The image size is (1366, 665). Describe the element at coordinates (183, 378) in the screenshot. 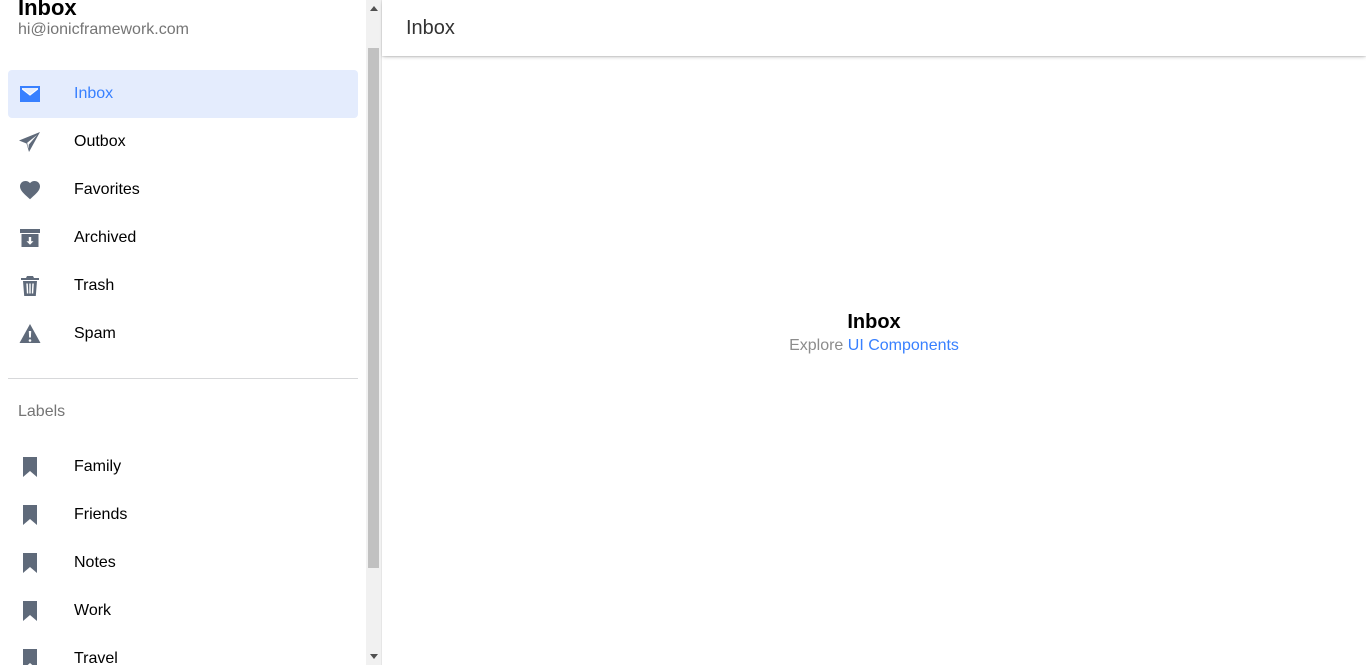

I see `menu-divider` at that location.